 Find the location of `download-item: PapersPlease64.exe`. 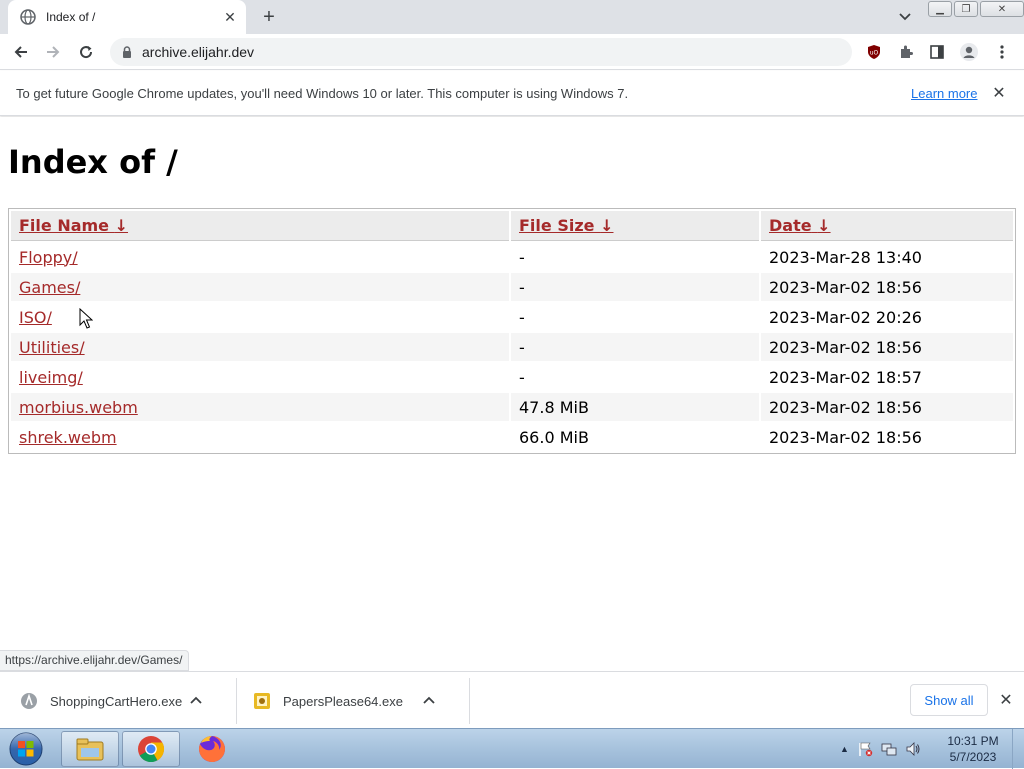

download-item: PapersPlease64.exe is located at coordinates (334, 701).